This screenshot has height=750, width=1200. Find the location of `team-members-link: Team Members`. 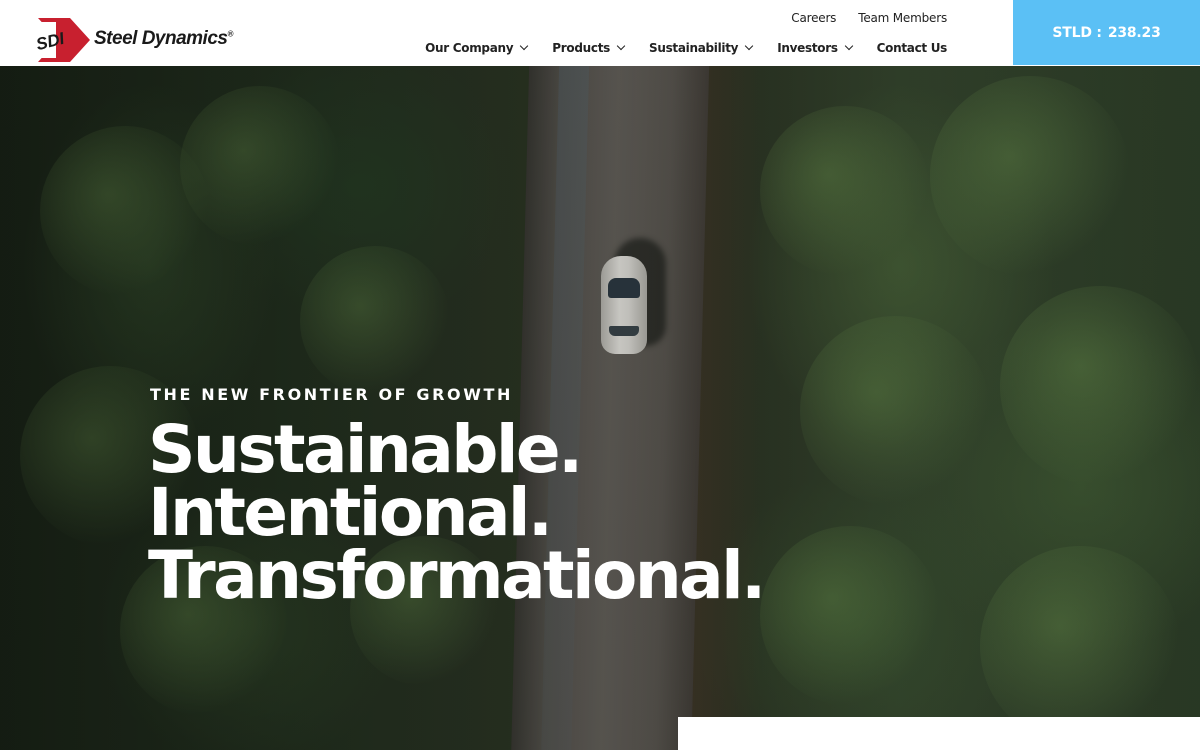

team-members-link: Team Members is located at coordinates (902, 18).